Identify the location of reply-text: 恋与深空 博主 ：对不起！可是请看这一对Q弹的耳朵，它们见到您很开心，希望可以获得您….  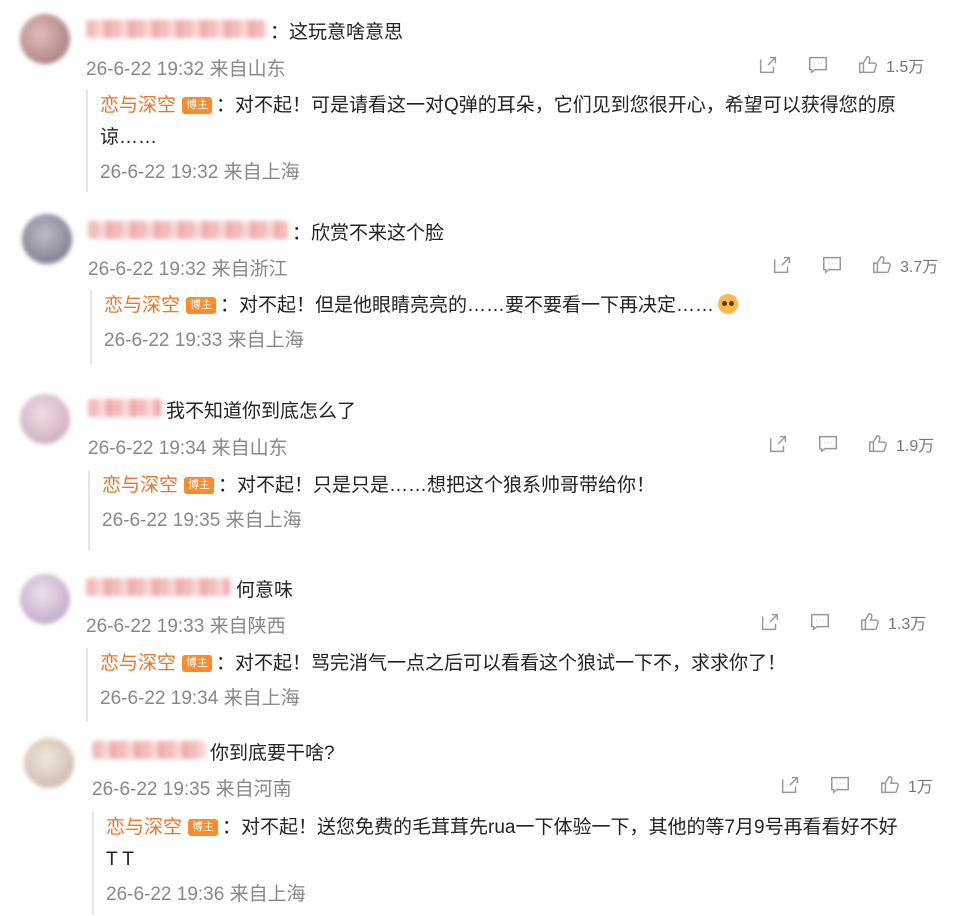
(498, 105).